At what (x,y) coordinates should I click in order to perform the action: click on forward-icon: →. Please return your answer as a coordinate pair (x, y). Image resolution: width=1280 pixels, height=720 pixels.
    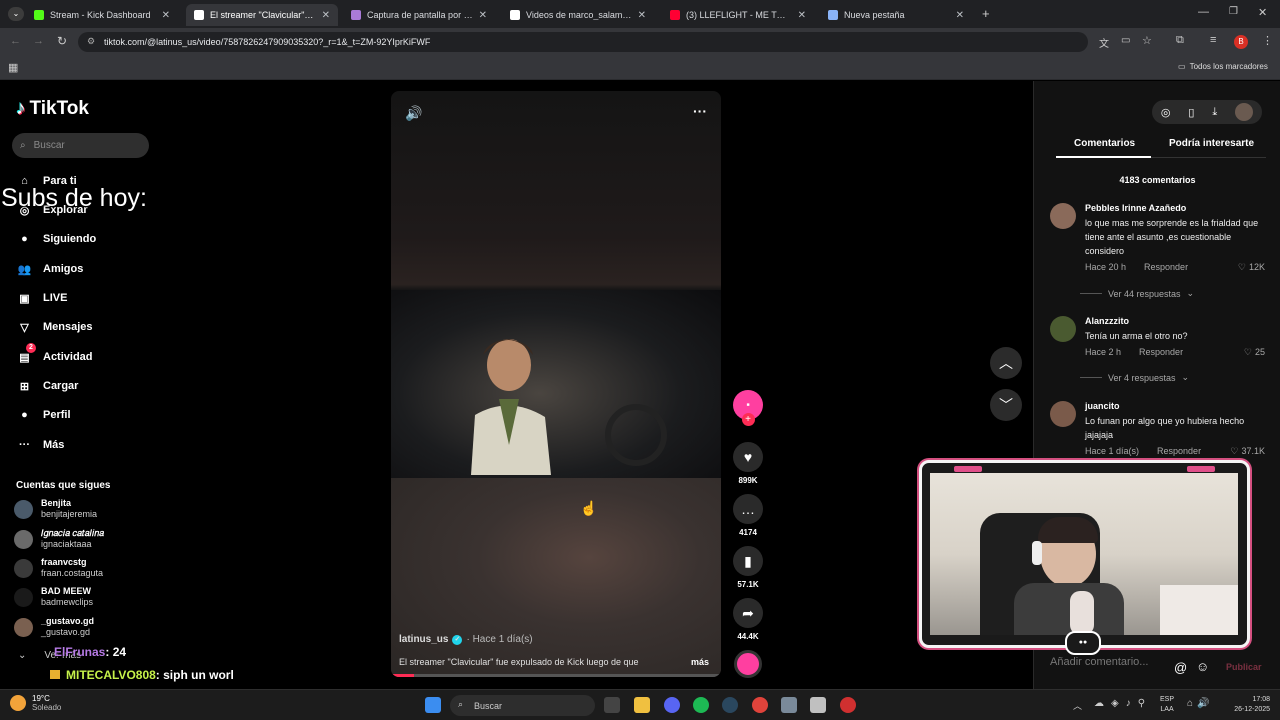
    Looking at the image, I should click on (38, 41).